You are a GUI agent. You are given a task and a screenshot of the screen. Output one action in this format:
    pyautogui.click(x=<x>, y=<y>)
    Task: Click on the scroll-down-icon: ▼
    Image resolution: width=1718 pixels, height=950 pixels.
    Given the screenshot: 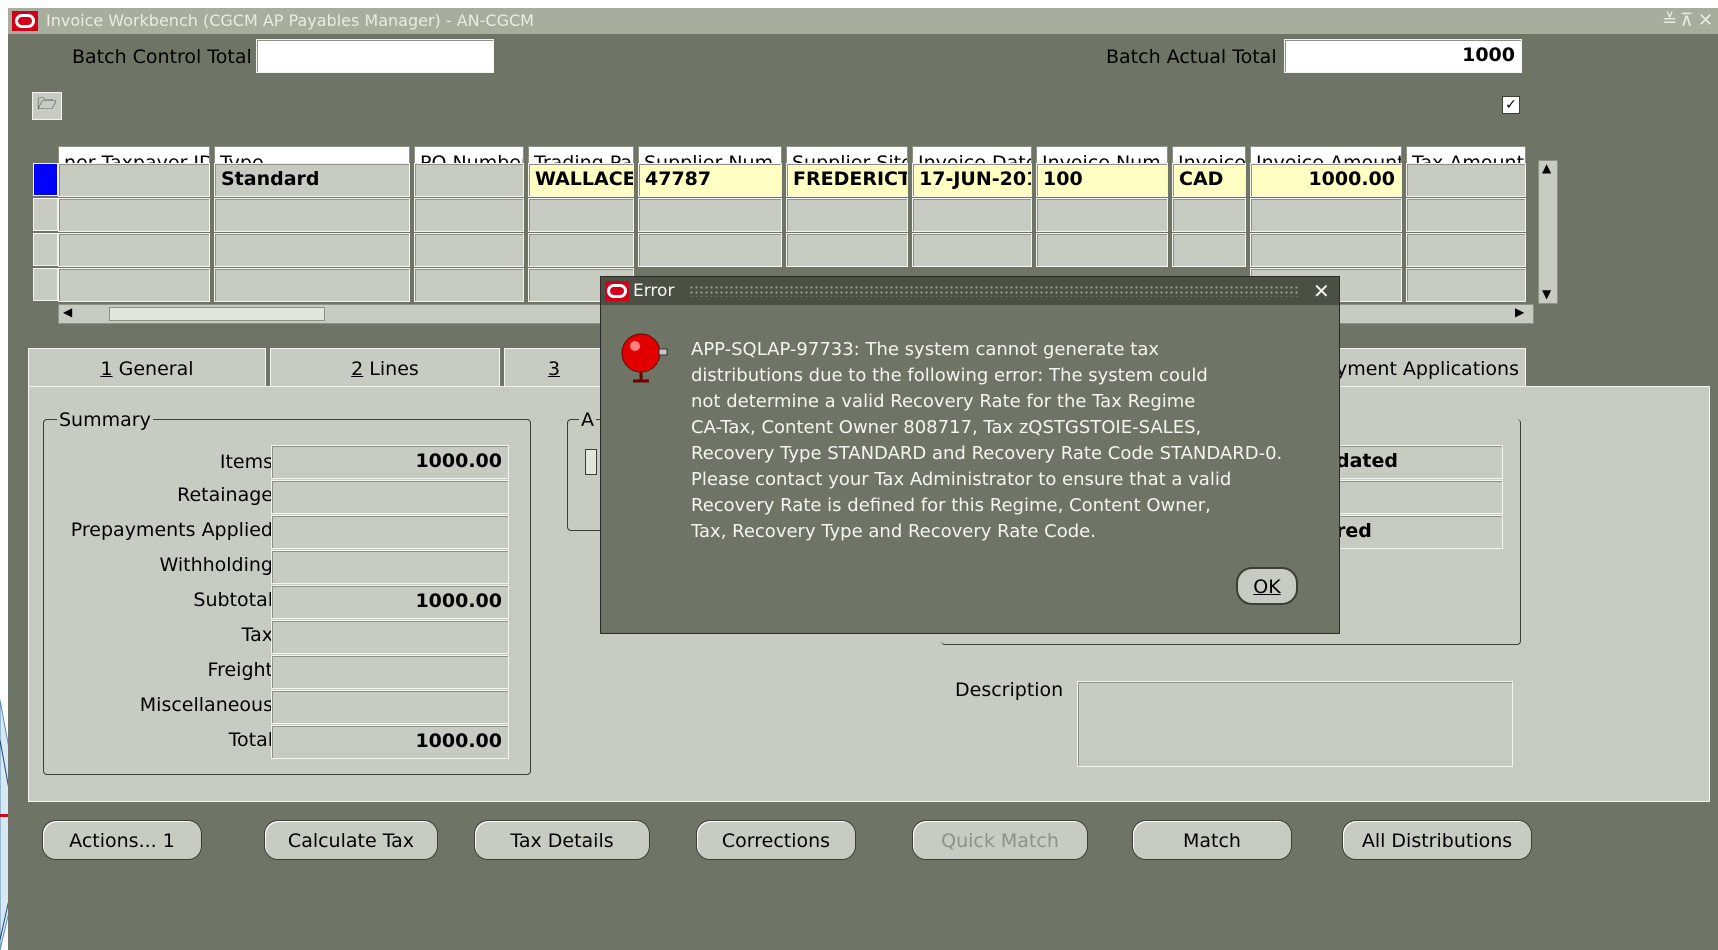 What is the action you would take?
    pyautogui.click(x=1546, y=294)
    